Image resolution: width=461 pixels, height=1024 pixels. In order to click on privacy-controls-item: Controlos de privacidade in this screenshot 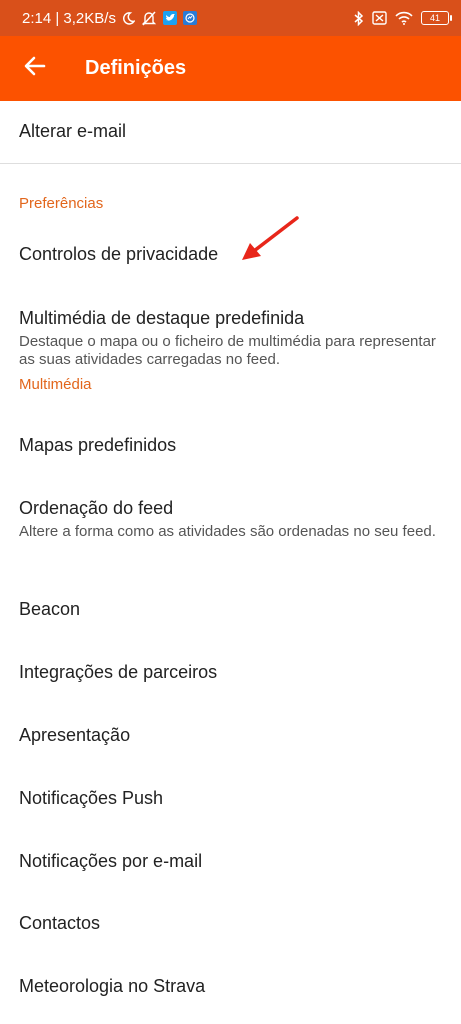, I will do `click(118, 254)`.